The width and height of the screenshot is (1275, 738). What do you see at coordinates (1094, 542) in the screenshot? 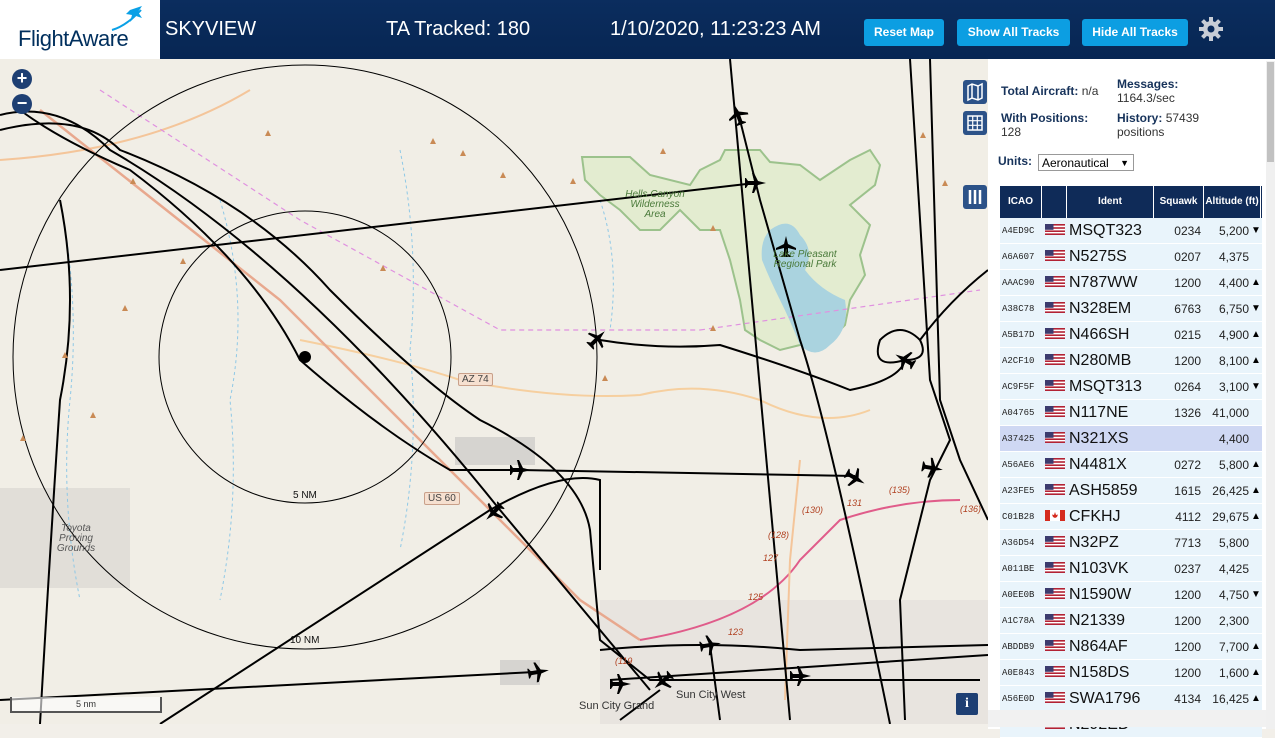
I see `row-ident: N32PZ` at bounding box center [1094, 542].